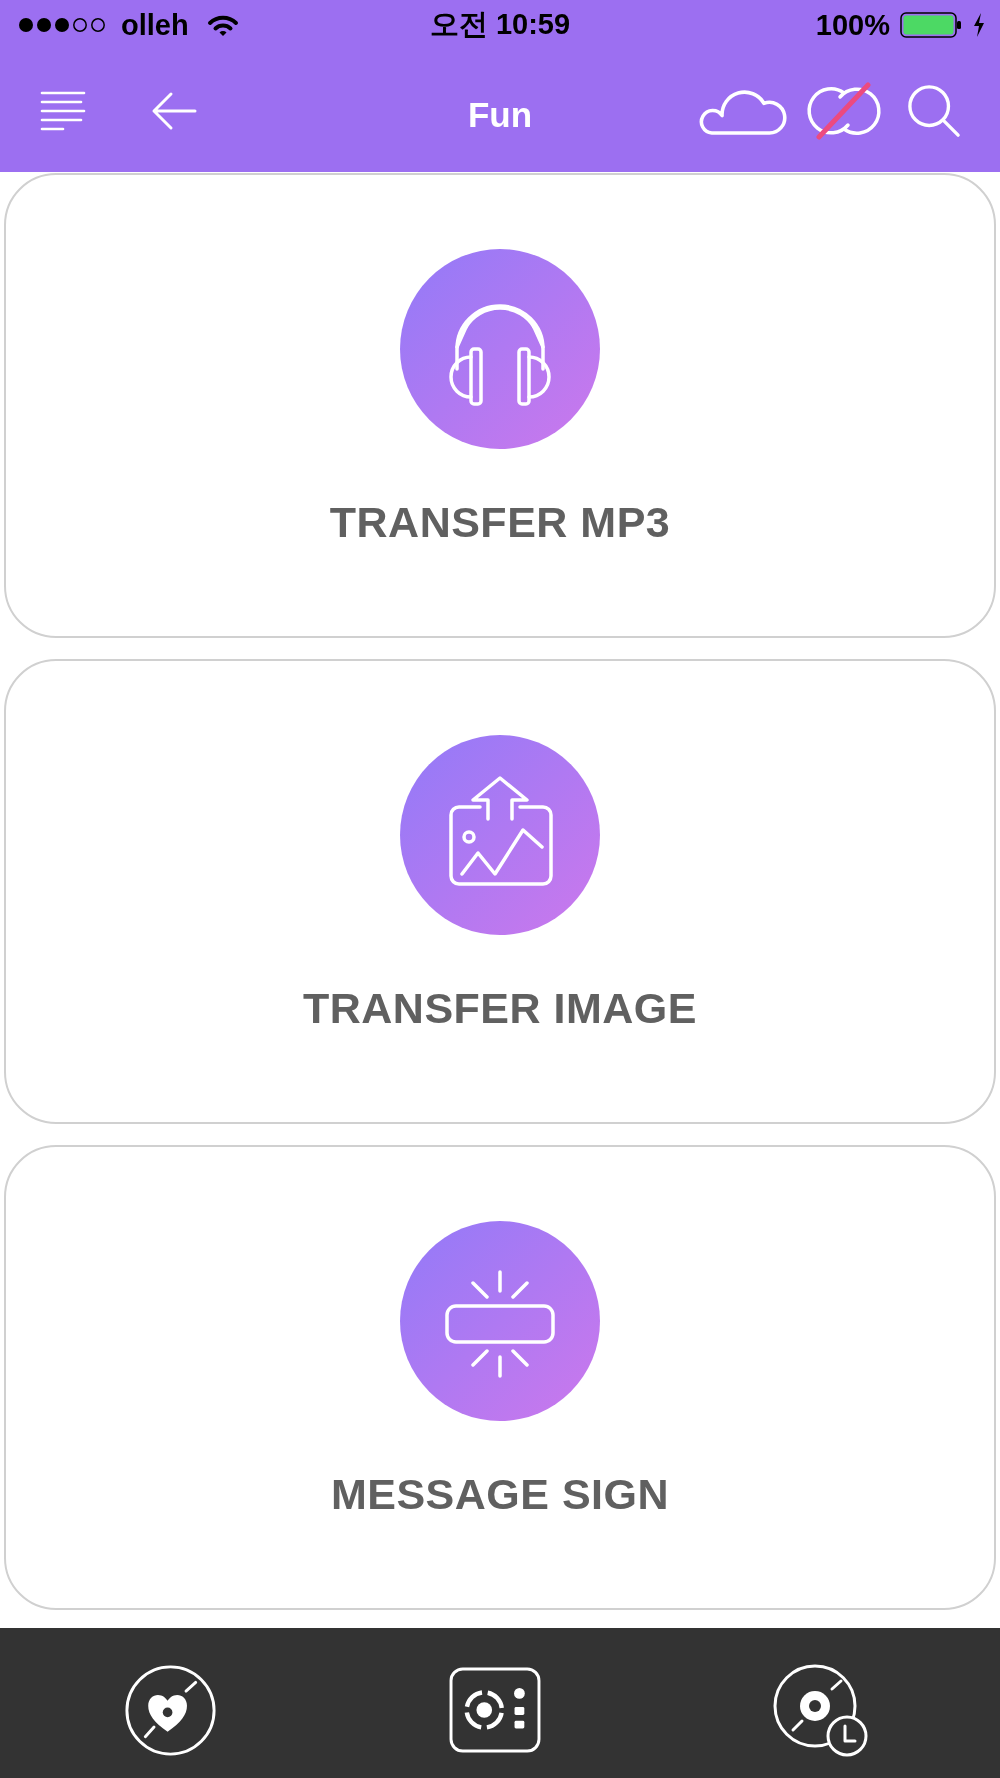 The height and width of the screenshot is (1778, 1000). Describe the element at coordinates (500, 24) in the screenshot. I see `clock-time: 오전 10:59` at that location.